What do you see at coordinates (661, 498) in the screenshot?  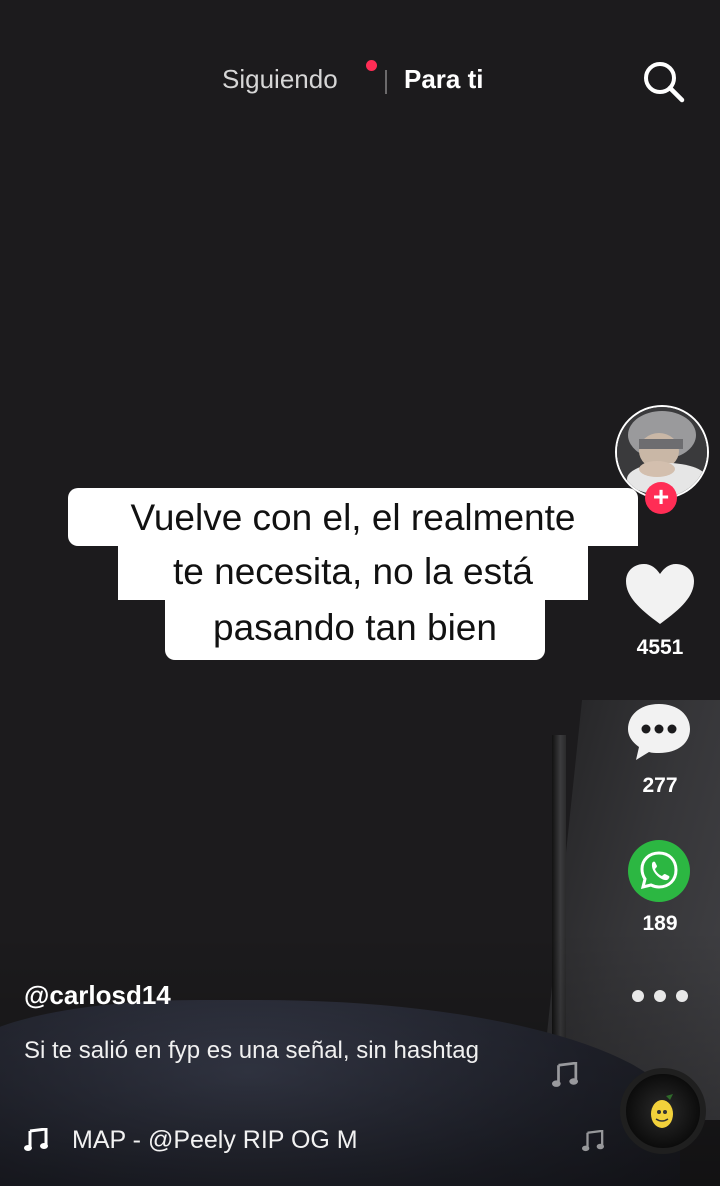 I see `follow-button: +` at bounding box center [661, 498].